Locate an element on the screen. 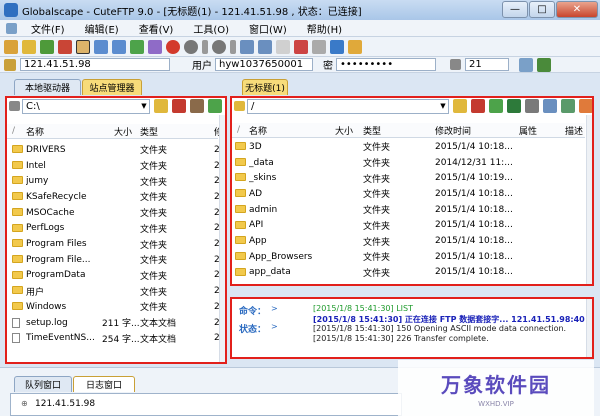 This screenshot has width=600, height=416. menu-bar: 文件(F) 编辑(E) 查看(V) 工具(O) 窗口(W) 帮助(H) is located at coordinates (300, 28).